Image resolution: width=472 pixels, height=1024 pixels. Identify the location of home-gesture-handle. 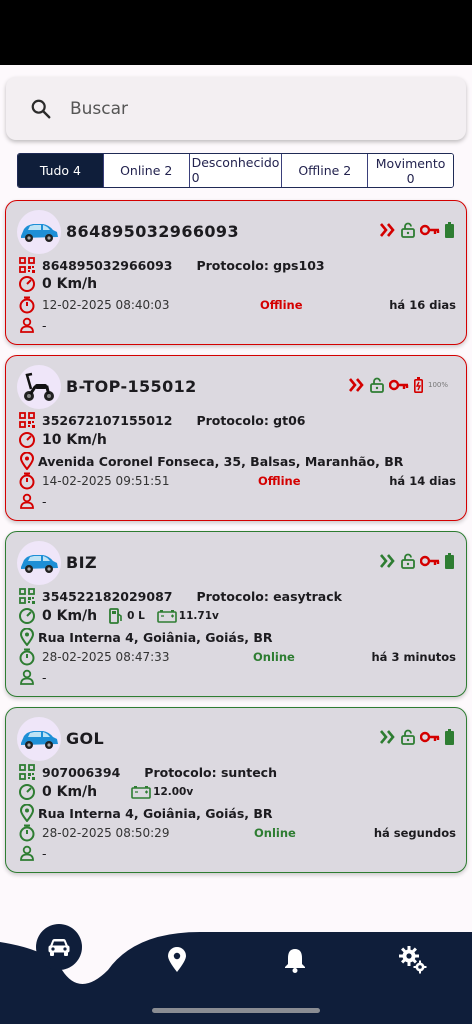
(236, 1010).